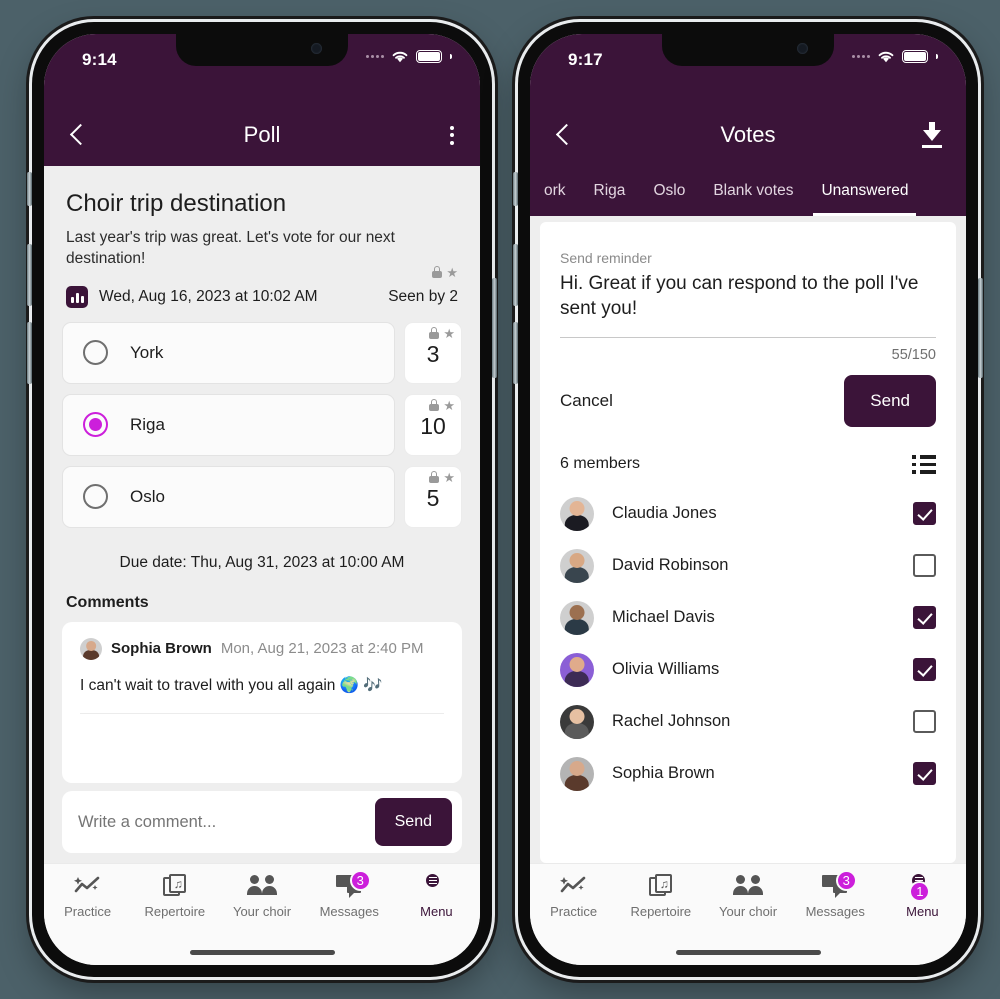  What do you see at coordinates (452, 135) in the screenshot?
I see `kebab-menu-icon` at bounding box center [452, 135].